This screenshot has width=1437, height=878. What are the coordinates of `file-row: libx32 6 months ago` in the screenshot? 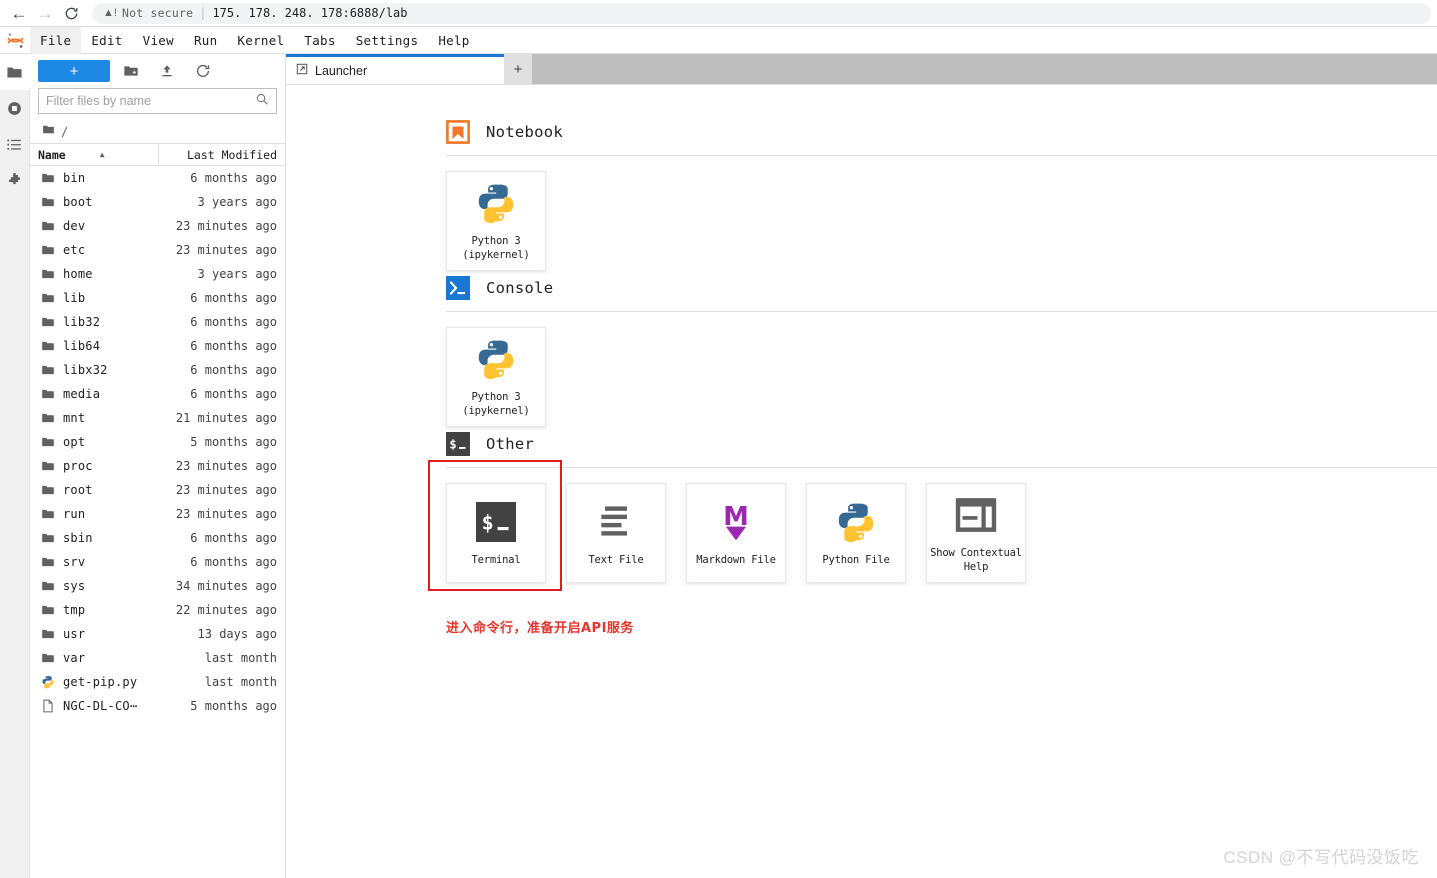 It's located at (157, 370).